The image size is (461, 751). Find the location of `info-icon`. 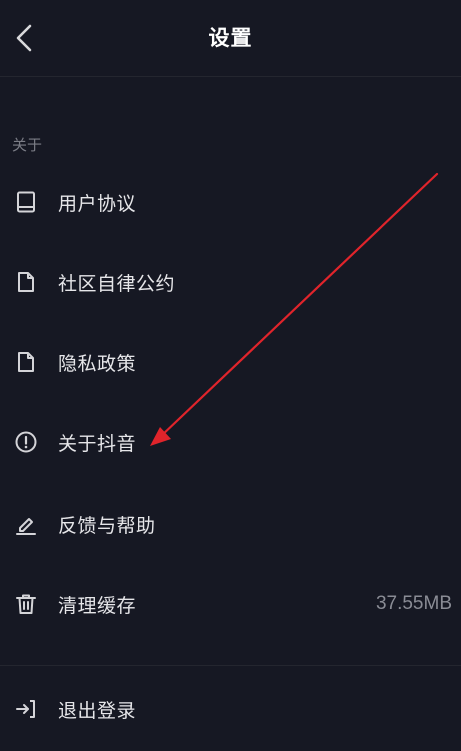

info-icon is located at coordinates (26, 442).